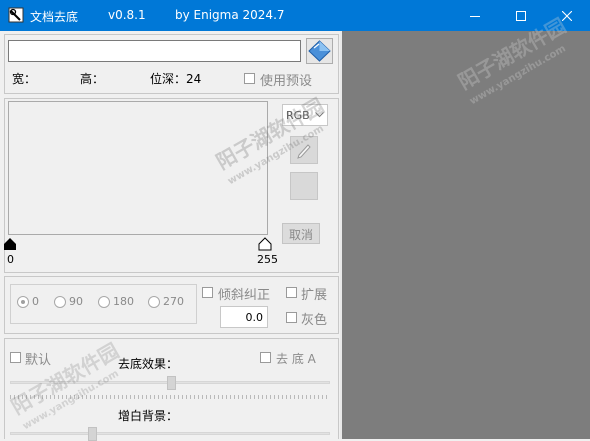 The width and height of the screenshot is (590, 441). I want to click on rotate-270-radio, so click(154, 302).